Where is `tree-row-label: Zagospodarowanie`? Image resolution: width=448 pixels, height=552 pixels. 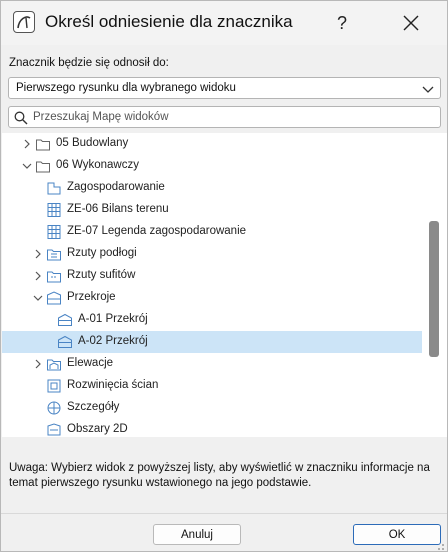
tree-row-label: Zagospodarowanie is located at coordinates (116, 187).